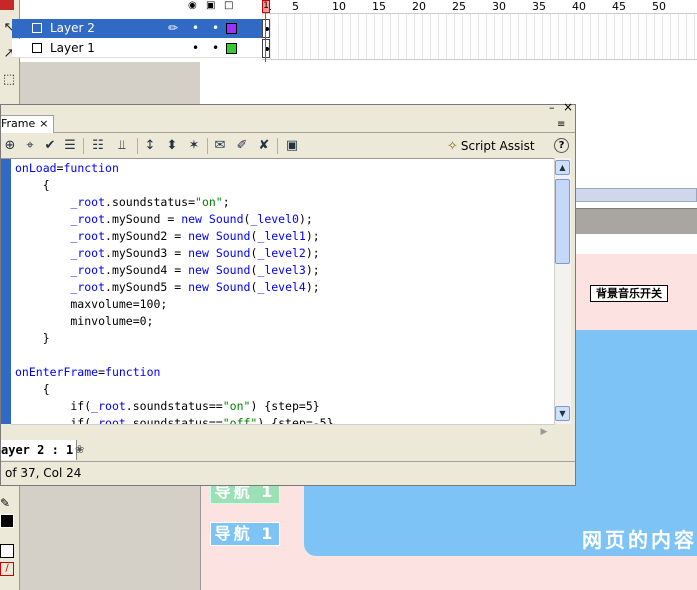  I want to click on scroll-down-icon: ▼, so click(562, 413).